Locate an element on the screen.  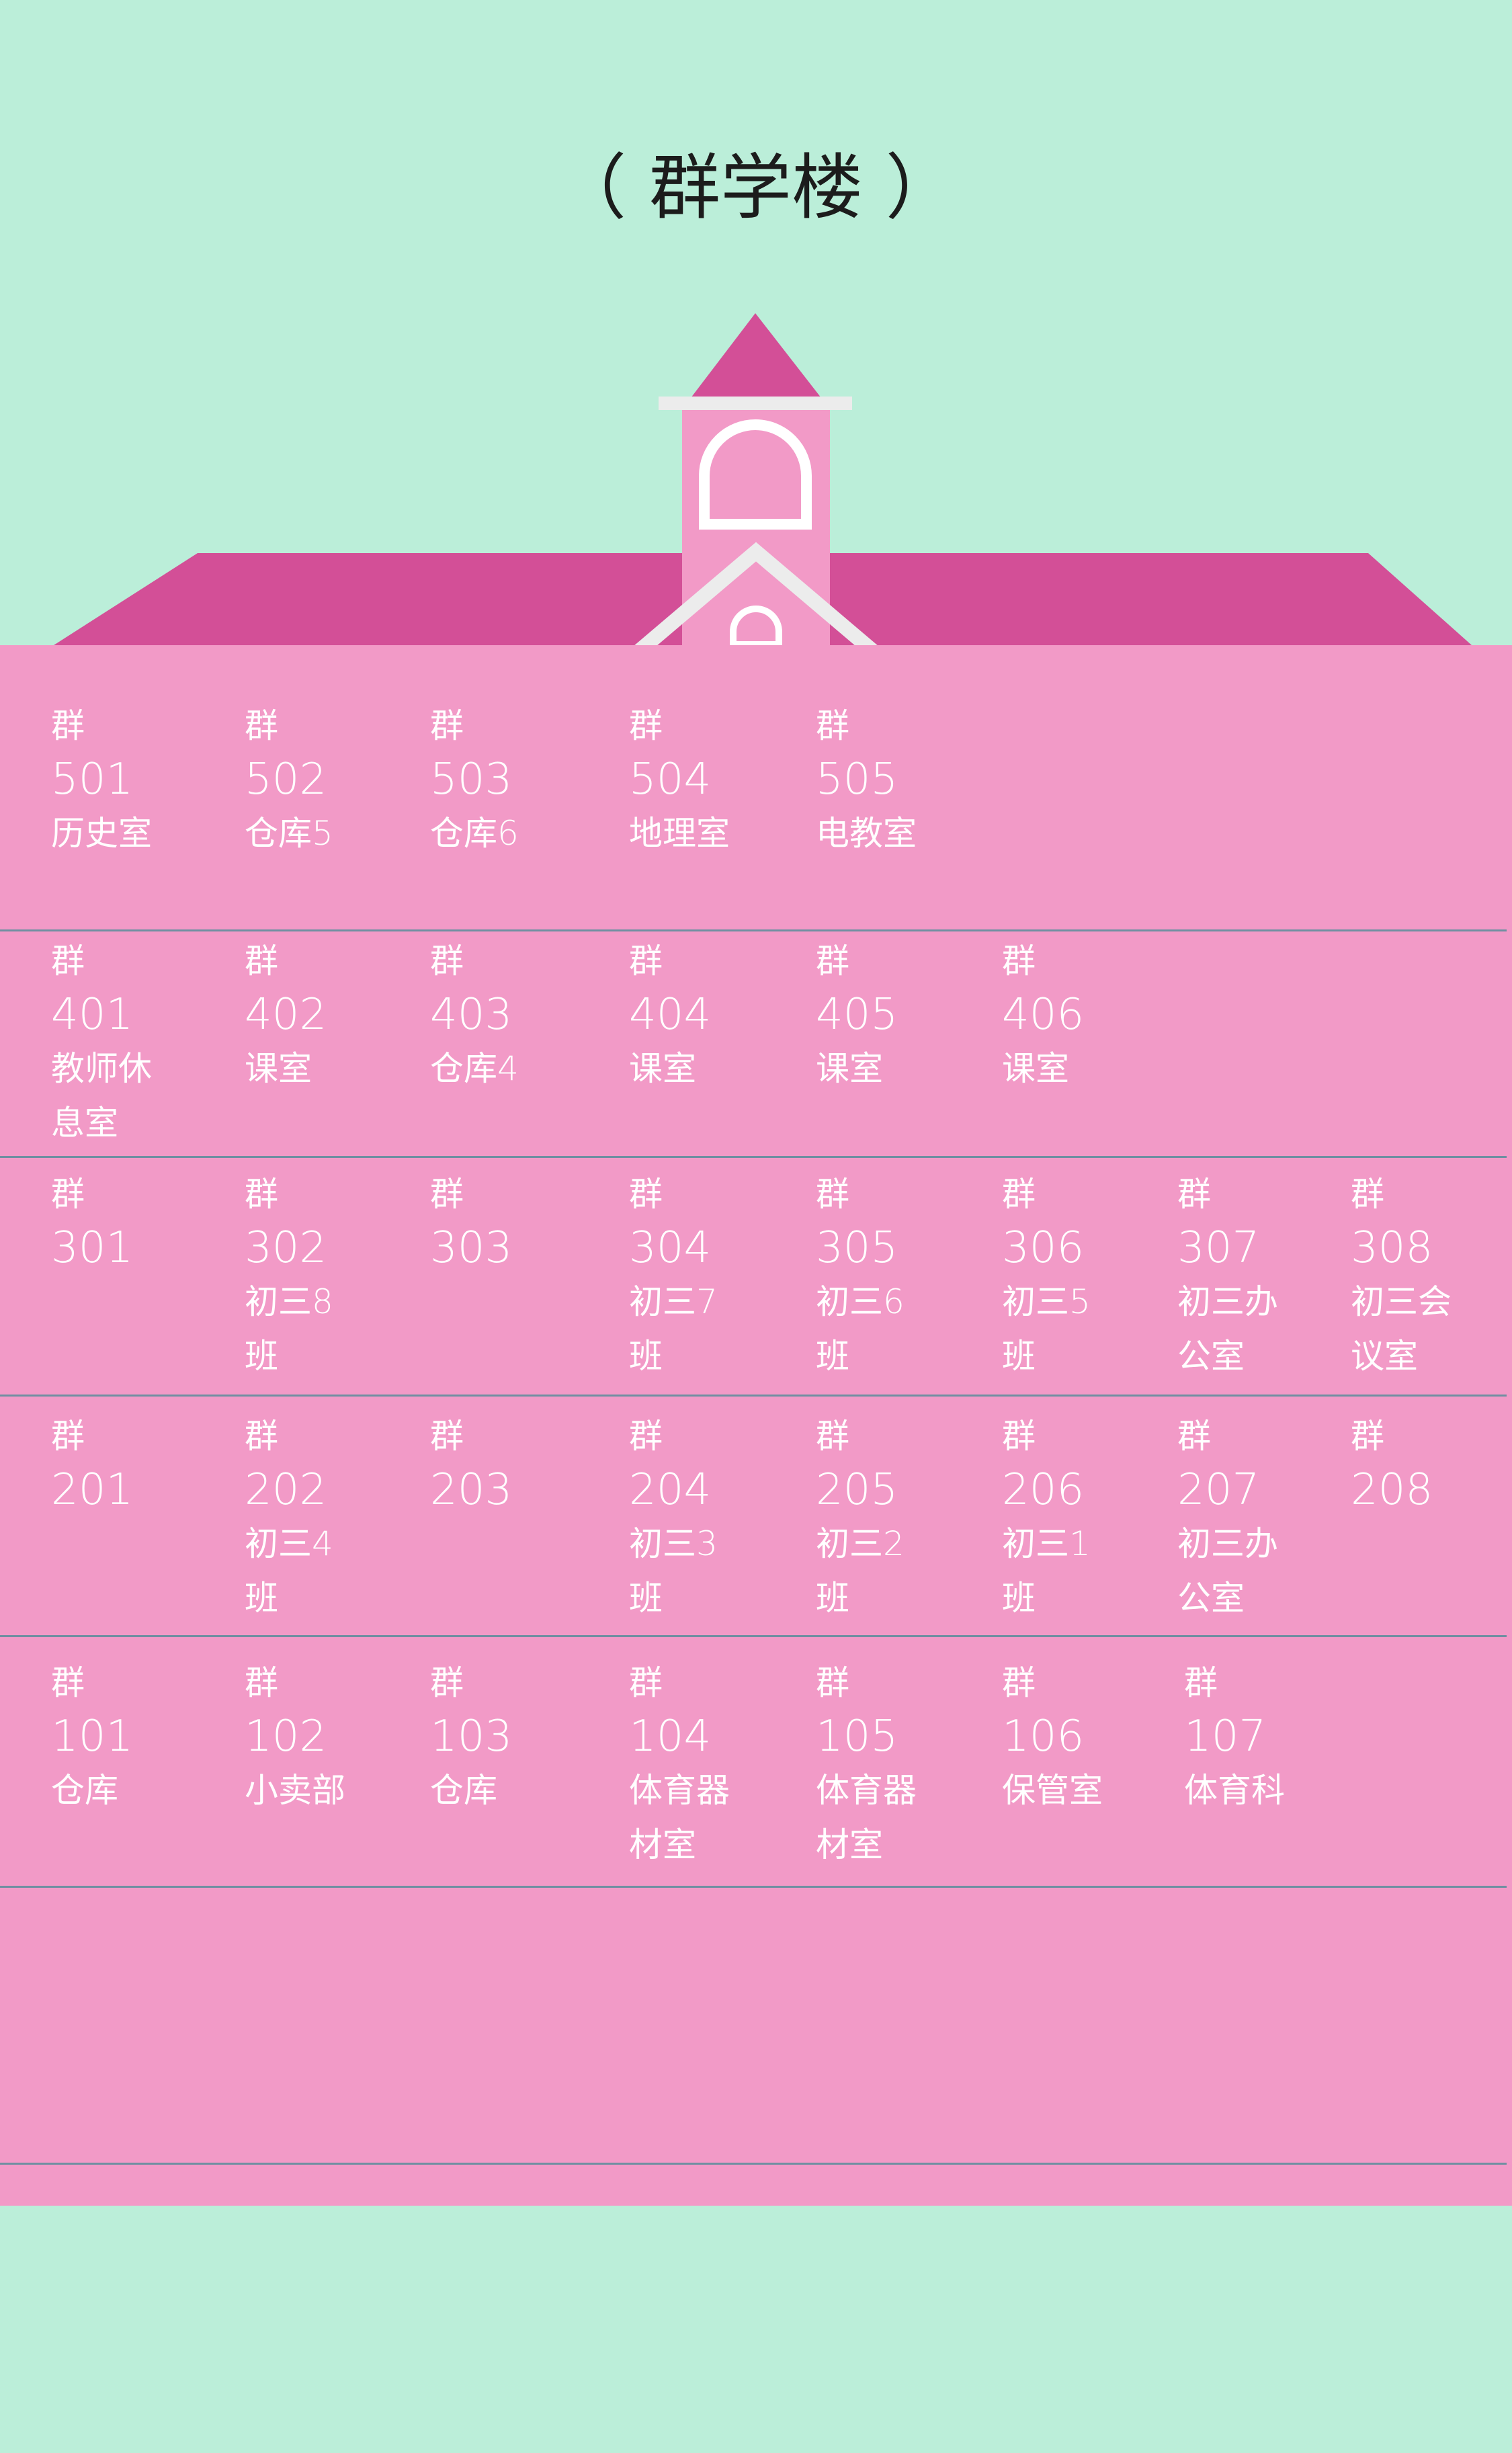
room-purpose: 初三5 班 is located at coordinates (1047, 1329).